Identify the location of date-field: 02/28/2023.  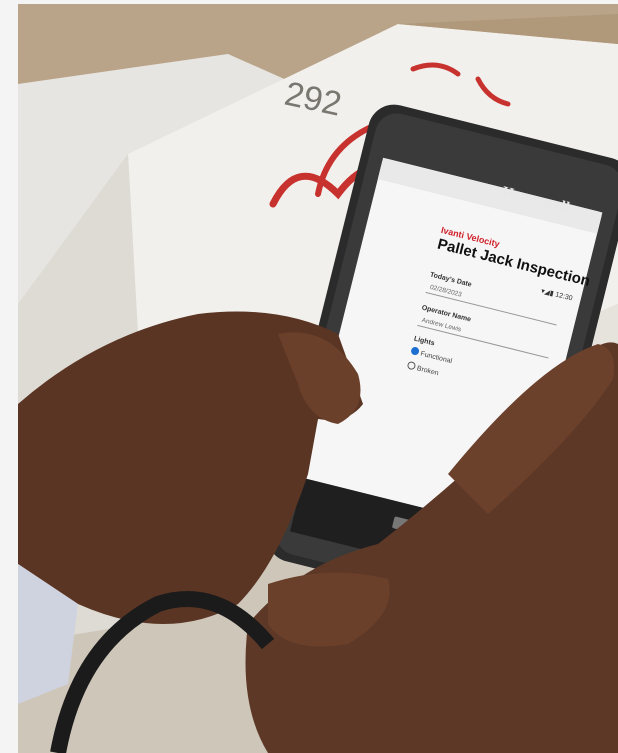
(492, 303).